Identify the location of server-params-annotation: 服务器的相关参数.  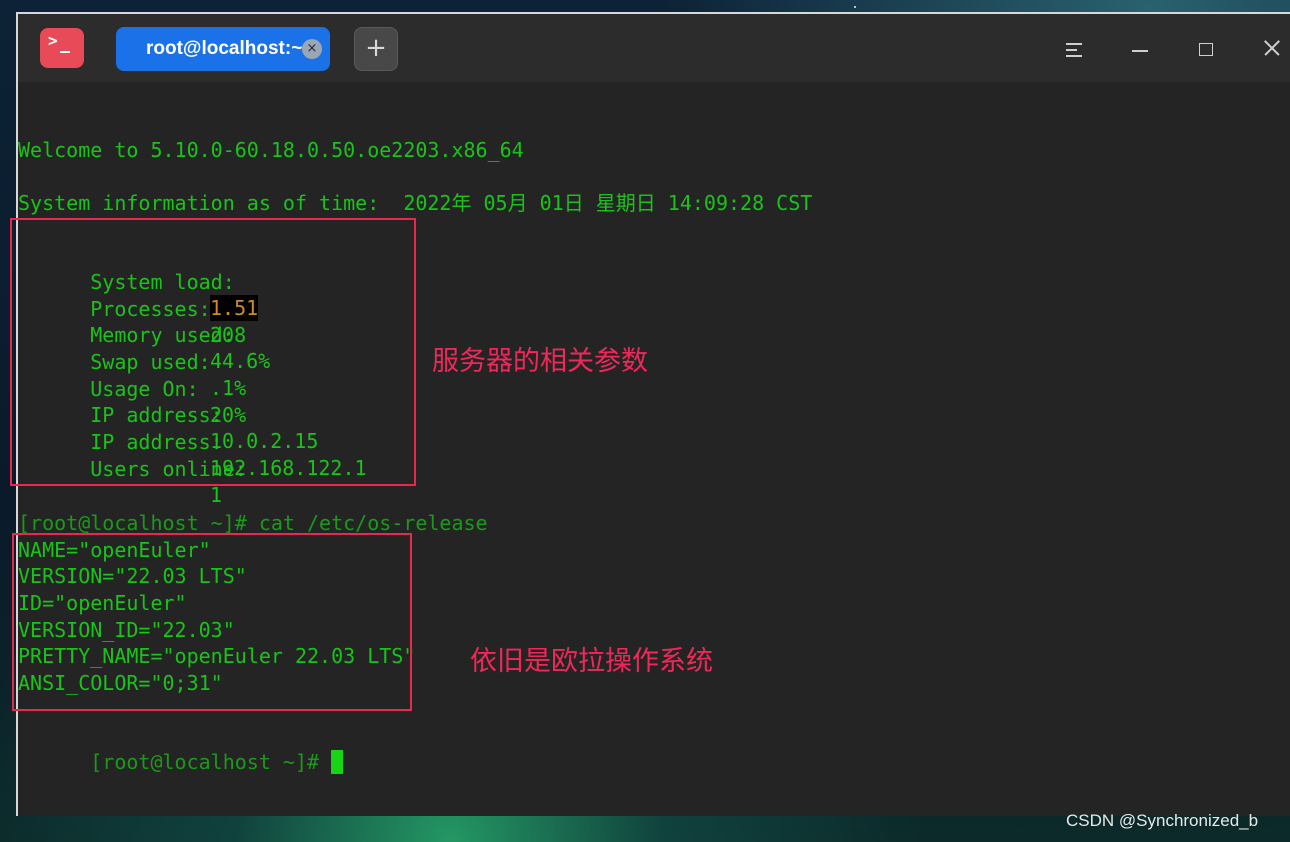
(540, 361).